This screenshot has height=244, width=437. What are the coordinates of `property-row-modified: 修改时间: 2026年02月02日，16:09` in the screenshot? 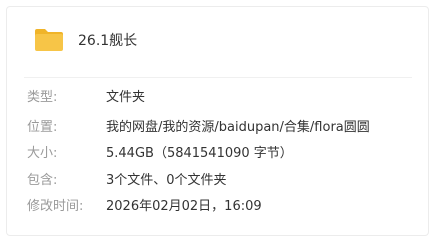 It's located at (218, 207).